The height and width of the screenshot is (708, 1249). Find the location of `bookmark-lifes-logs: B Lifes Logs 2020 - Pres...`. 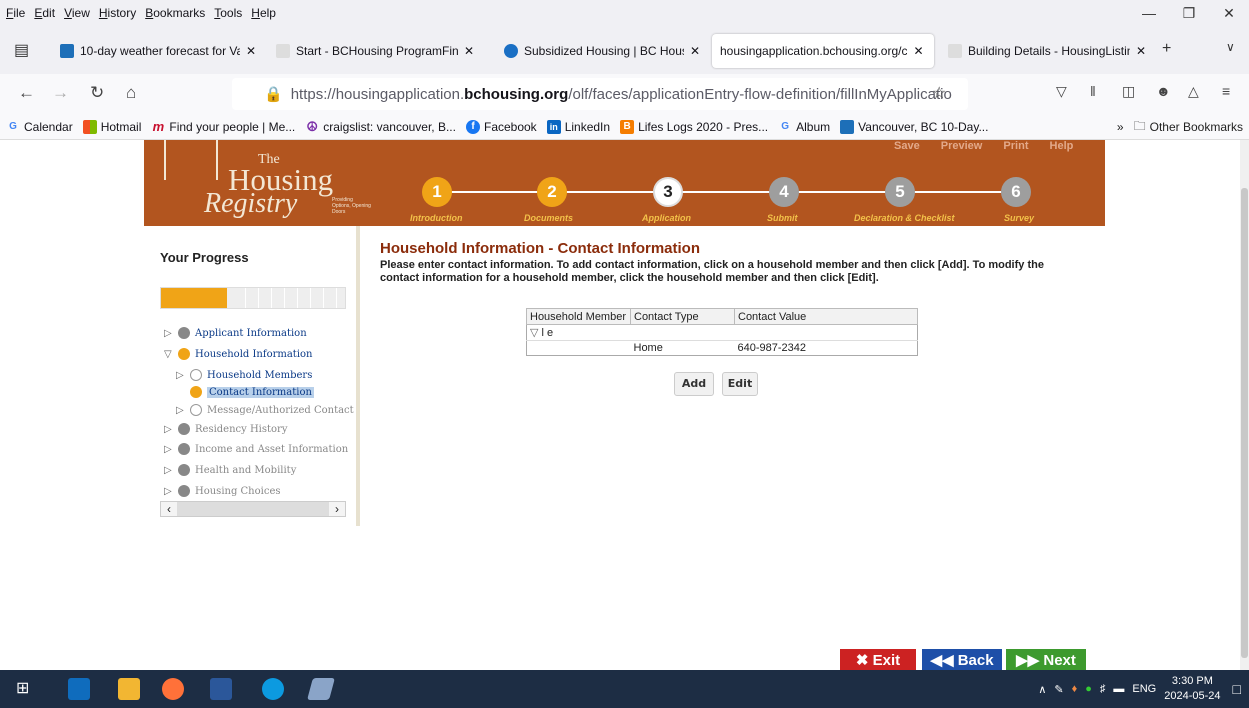

bookmark-lifes-logs: B Lifes Logs 2020 - Pres... is located at coordinates (694, 126).